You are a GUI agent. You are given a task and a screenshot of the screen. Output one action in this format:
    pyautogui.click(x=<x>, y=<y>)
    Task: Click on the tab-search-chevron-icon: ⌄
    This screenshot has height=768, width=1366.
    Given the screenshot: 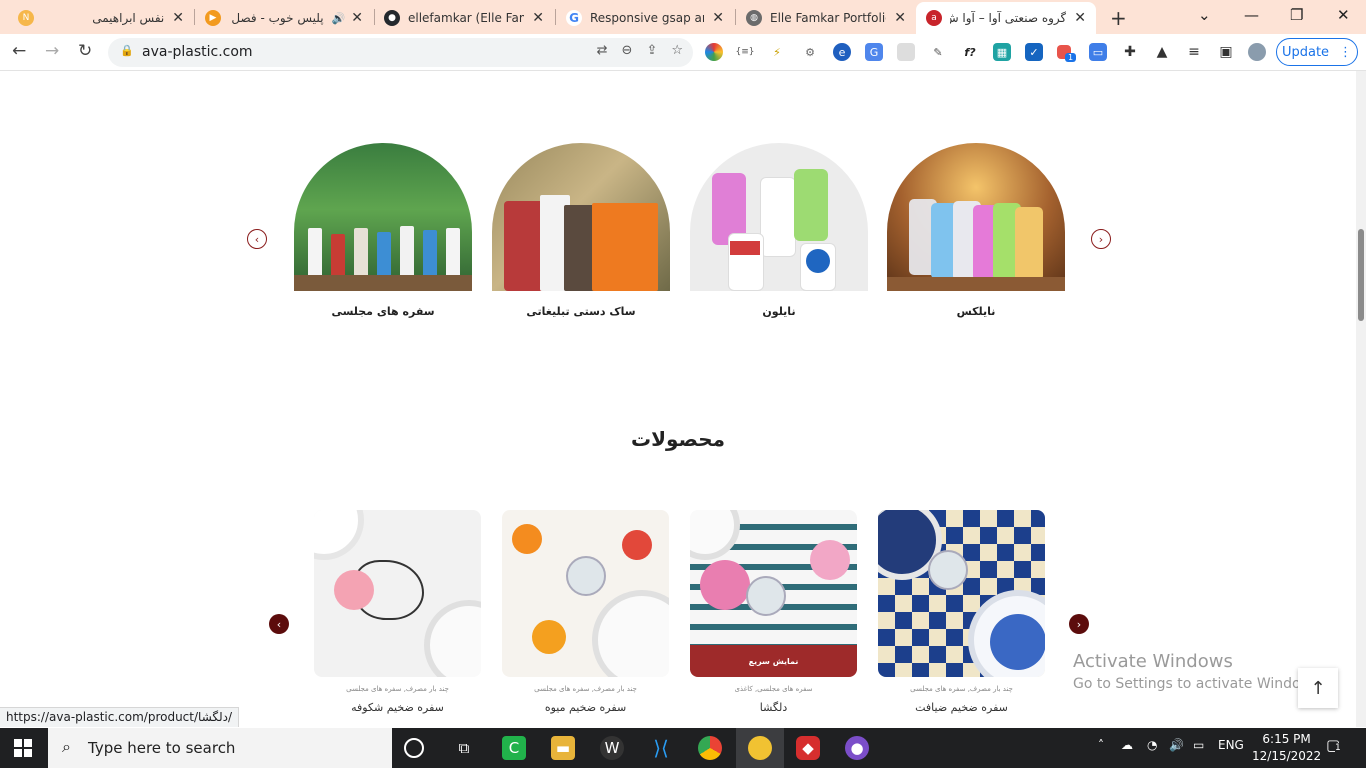 What is the action you would take?
    pyautogui.click(x=1204, y=15)
    